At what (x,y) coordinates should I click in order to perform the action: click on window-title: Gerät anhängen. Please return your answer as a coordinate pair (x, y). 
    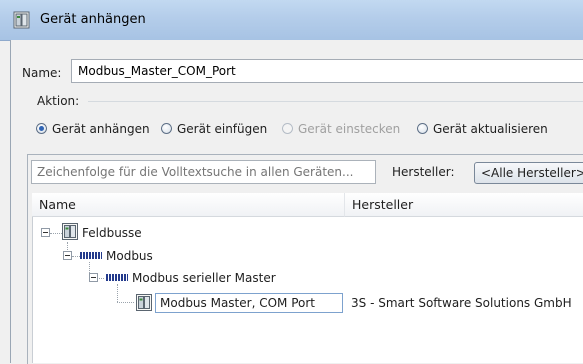
    Looking at the image, I should click on (93, 19).